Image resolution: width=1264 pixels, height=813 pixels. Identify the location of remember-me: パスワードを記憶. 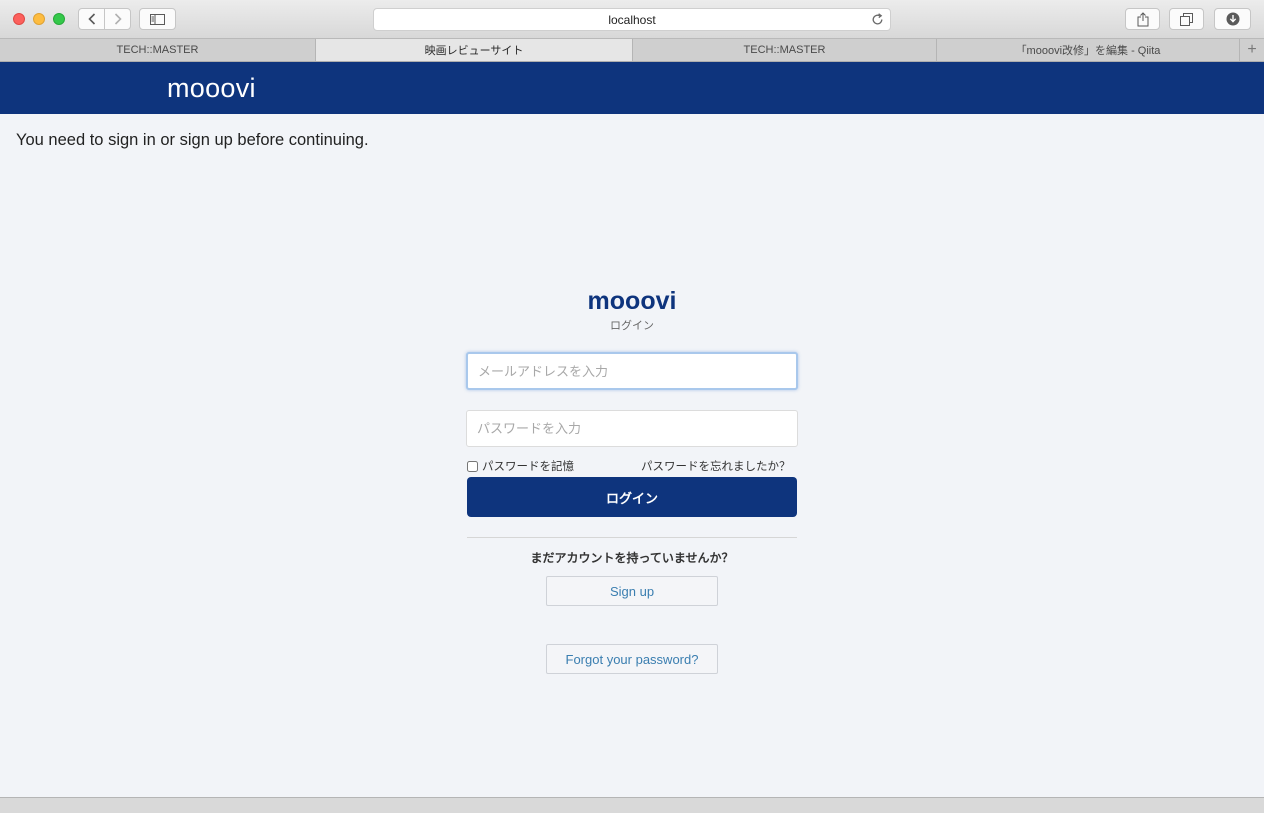
(520, 466).